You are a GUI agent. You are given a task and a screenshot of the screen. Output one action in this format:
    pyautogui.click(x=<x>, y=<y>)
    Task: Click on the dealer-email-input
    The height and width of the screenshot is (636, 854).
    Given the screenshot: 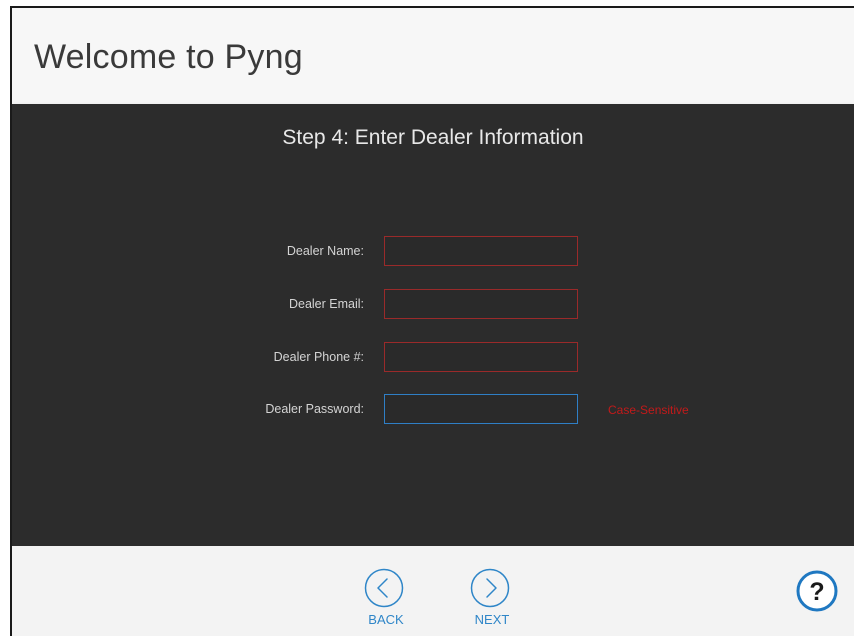 What is the action you would take?
    pyautogui.click(x=481, y=304)
    